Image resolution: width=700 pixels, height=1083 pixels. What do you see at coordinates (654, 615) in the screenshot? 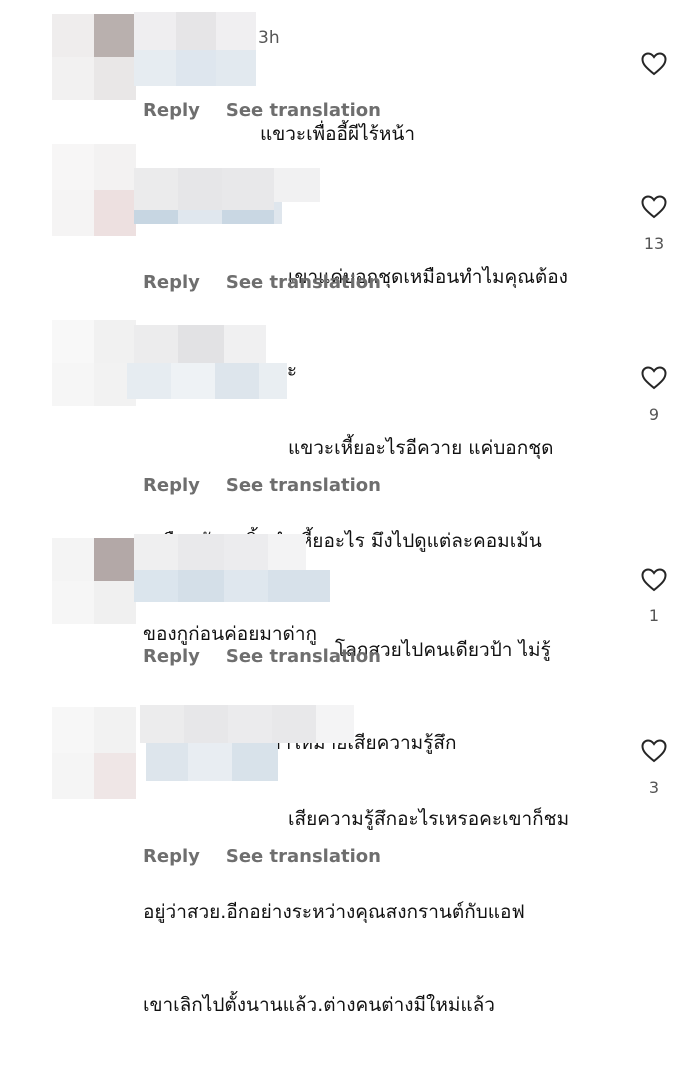
I see `like-count: 1` at bounding box center [654, 615].